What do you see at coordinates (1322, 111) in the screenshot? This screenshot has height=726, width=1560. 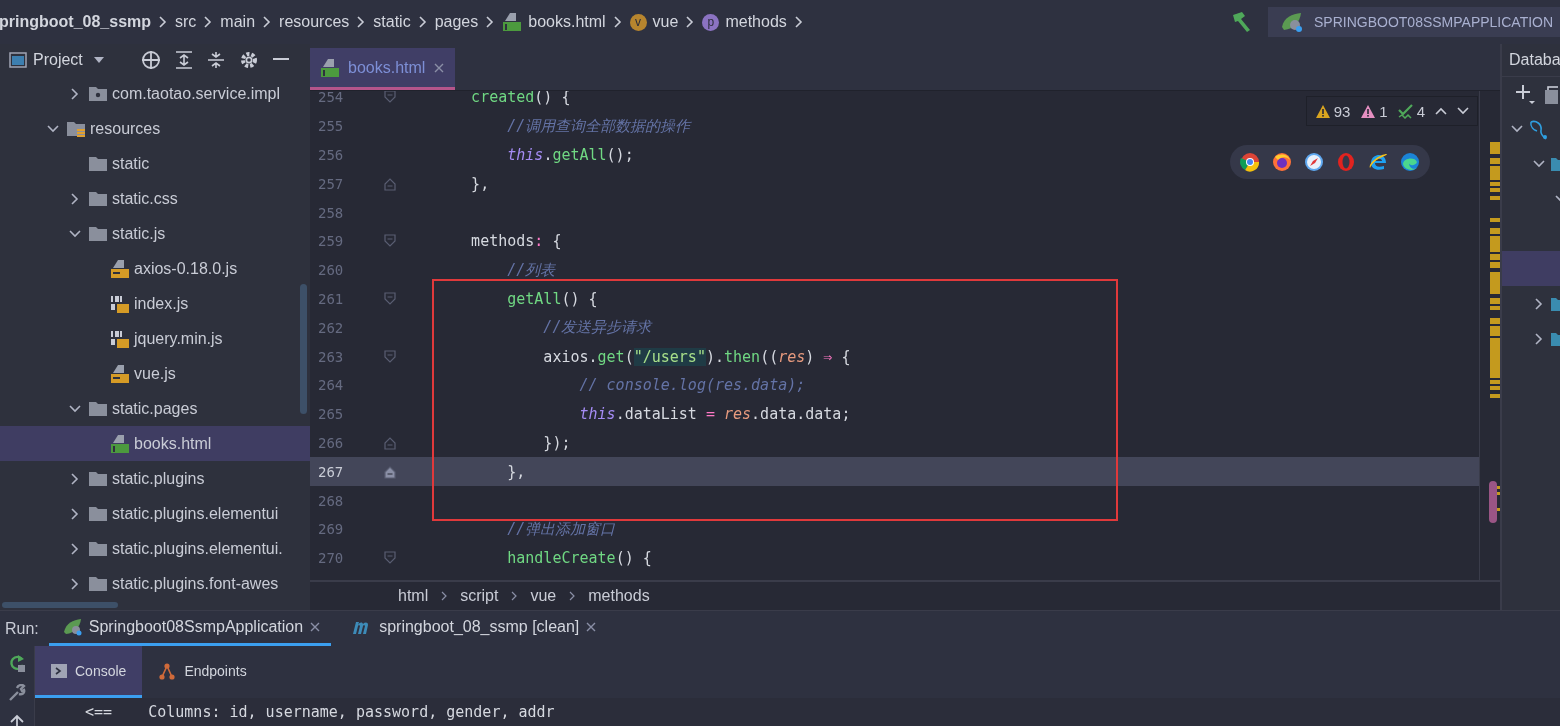 I see `warning-icon` at bounding box center [1322, 111].